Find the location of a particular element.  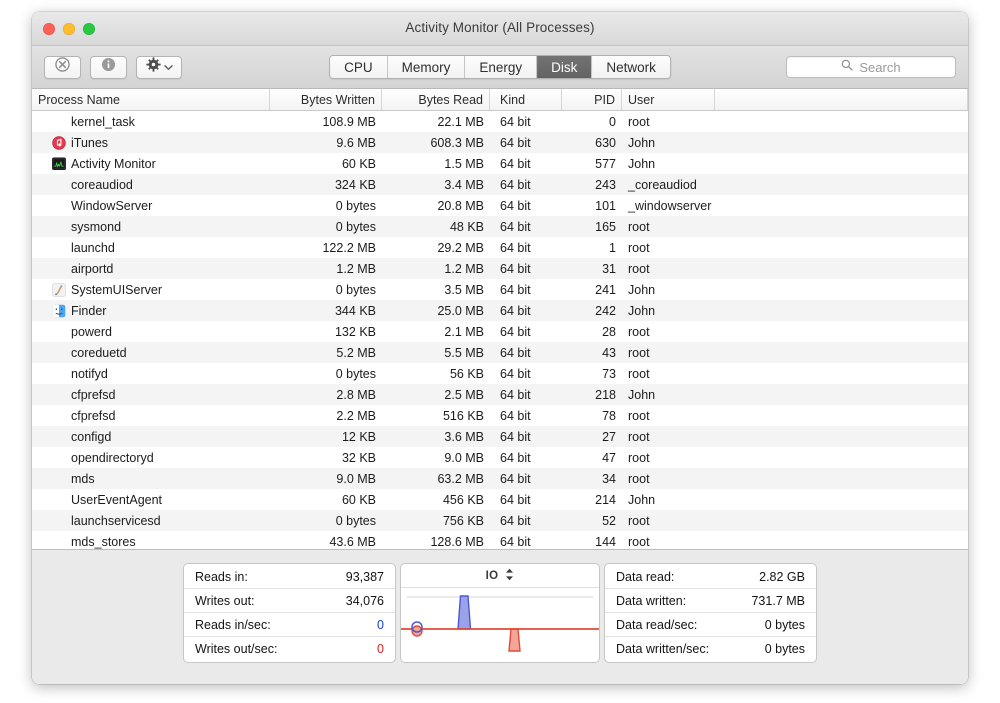

table-row: cfprefsd 2.2 MB 516 KB 64 bit 78 root is located at coordinates (500, 415).